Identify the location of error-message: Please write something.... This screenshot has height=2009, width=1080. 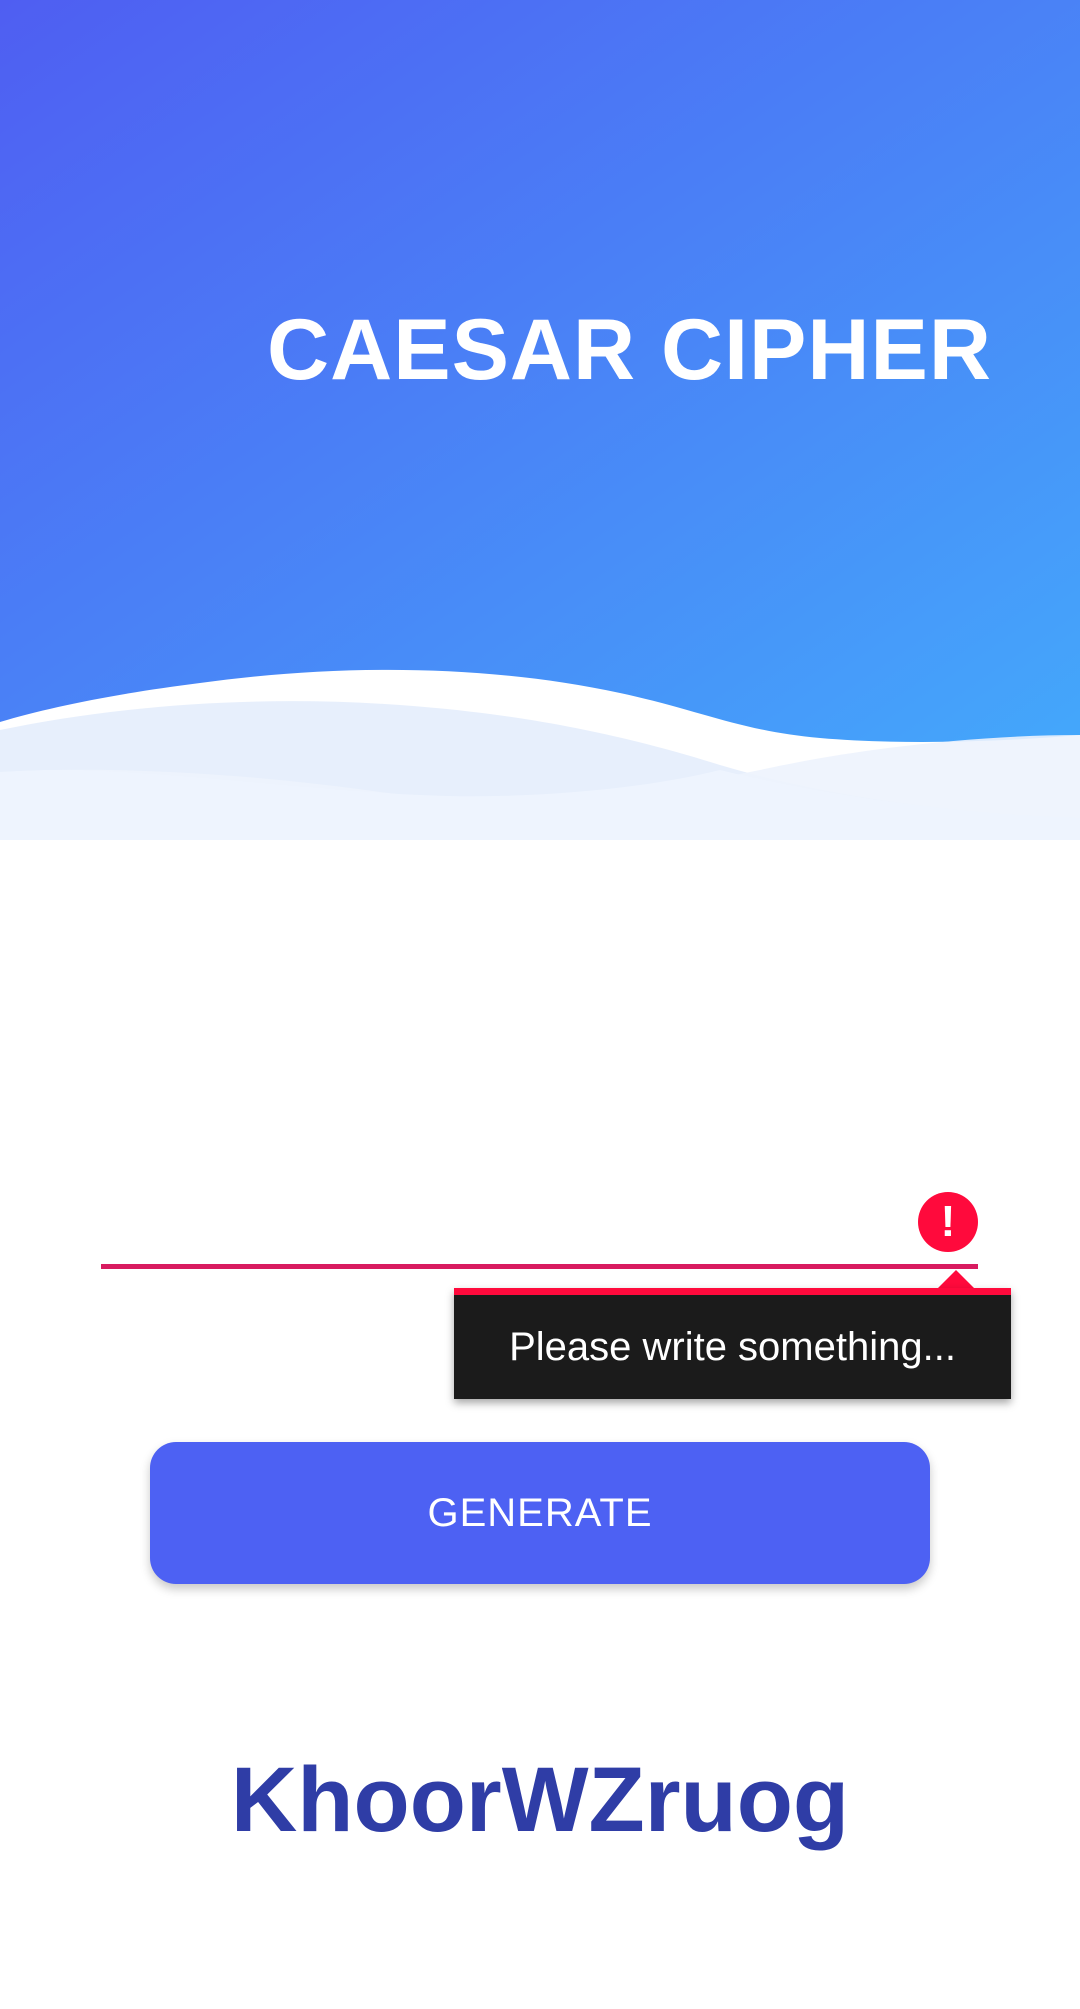
(732, 1347).